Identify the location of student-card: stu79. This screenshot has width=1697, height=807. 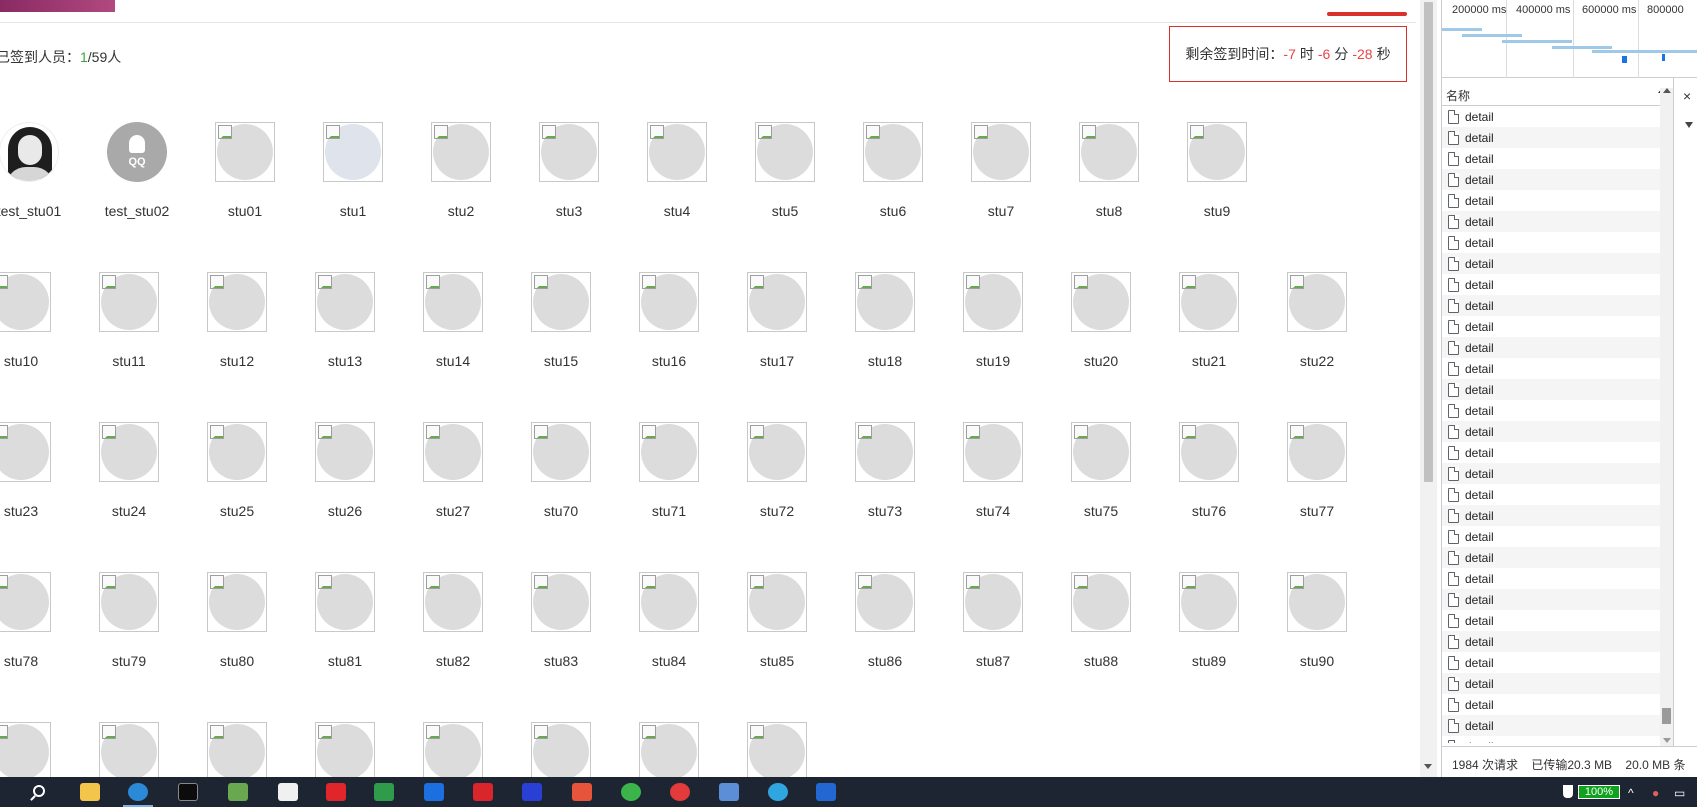
(129, 620).